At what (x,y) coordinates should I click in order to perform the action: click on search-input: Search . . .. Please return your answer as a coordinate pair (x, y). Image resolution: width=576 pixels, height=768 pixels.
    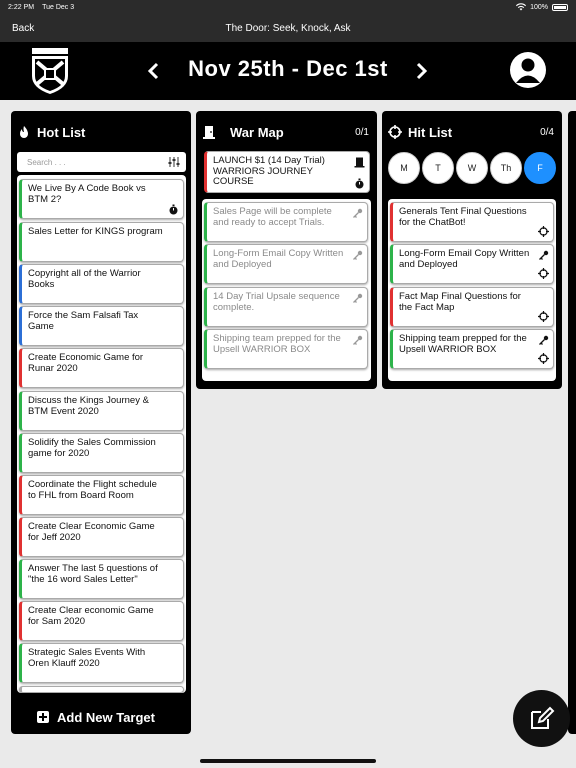
    Looking at the image, I should click on (101, 162).